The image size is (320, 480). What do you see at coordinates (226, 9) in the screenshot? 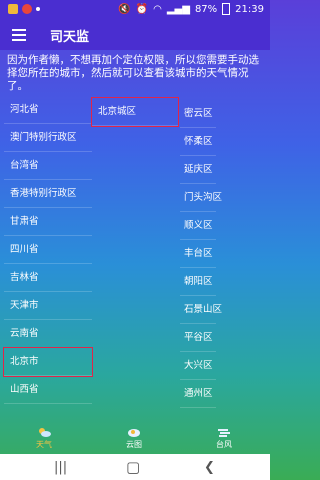
I see `battery-icon` at bounding box center [226, 9].